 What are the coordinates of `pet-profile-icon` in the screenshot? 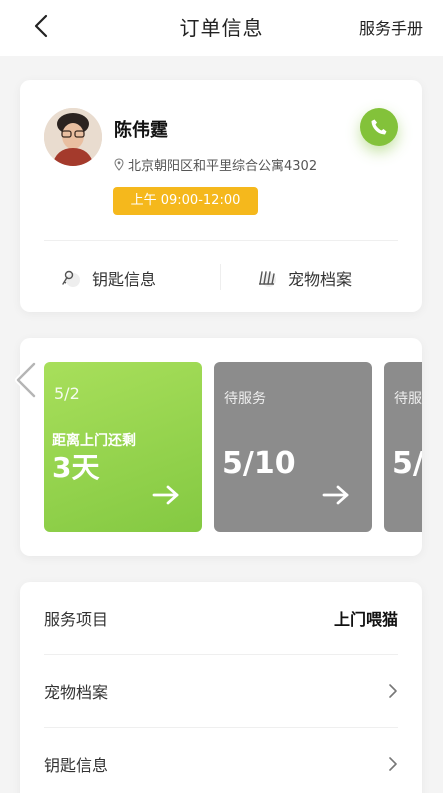 It's located at (267, 279).